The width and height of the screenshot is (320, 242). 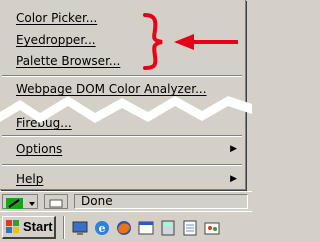 I want to click on colorzilla-button, so click(x=20, y=201).